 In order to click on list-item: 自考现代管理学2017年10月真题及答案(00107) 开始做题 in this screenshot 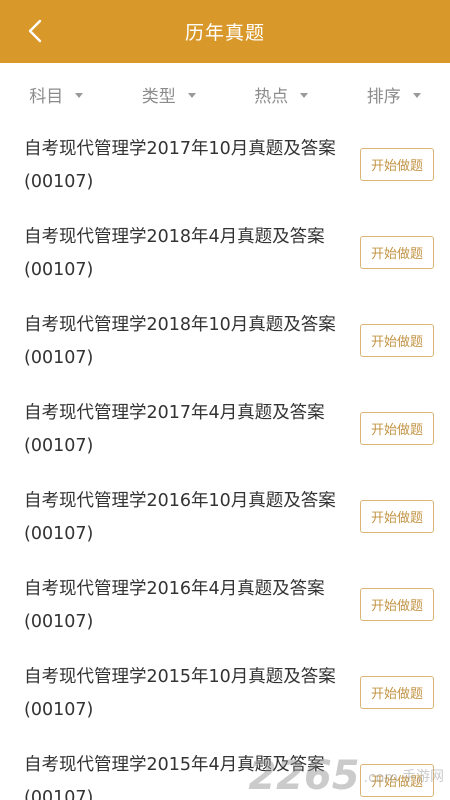, I will do `click(225, 169)`.